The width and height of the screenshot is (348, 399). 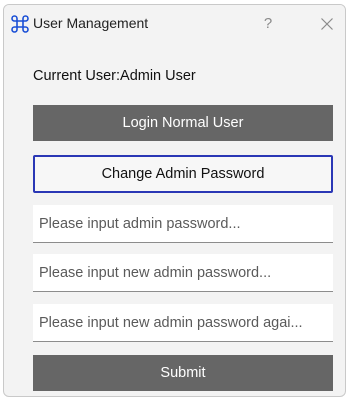 What do you see at coordinates (183, 224) in the screenshot?
I see `admin-password-input` at bounding box center [183, 224].